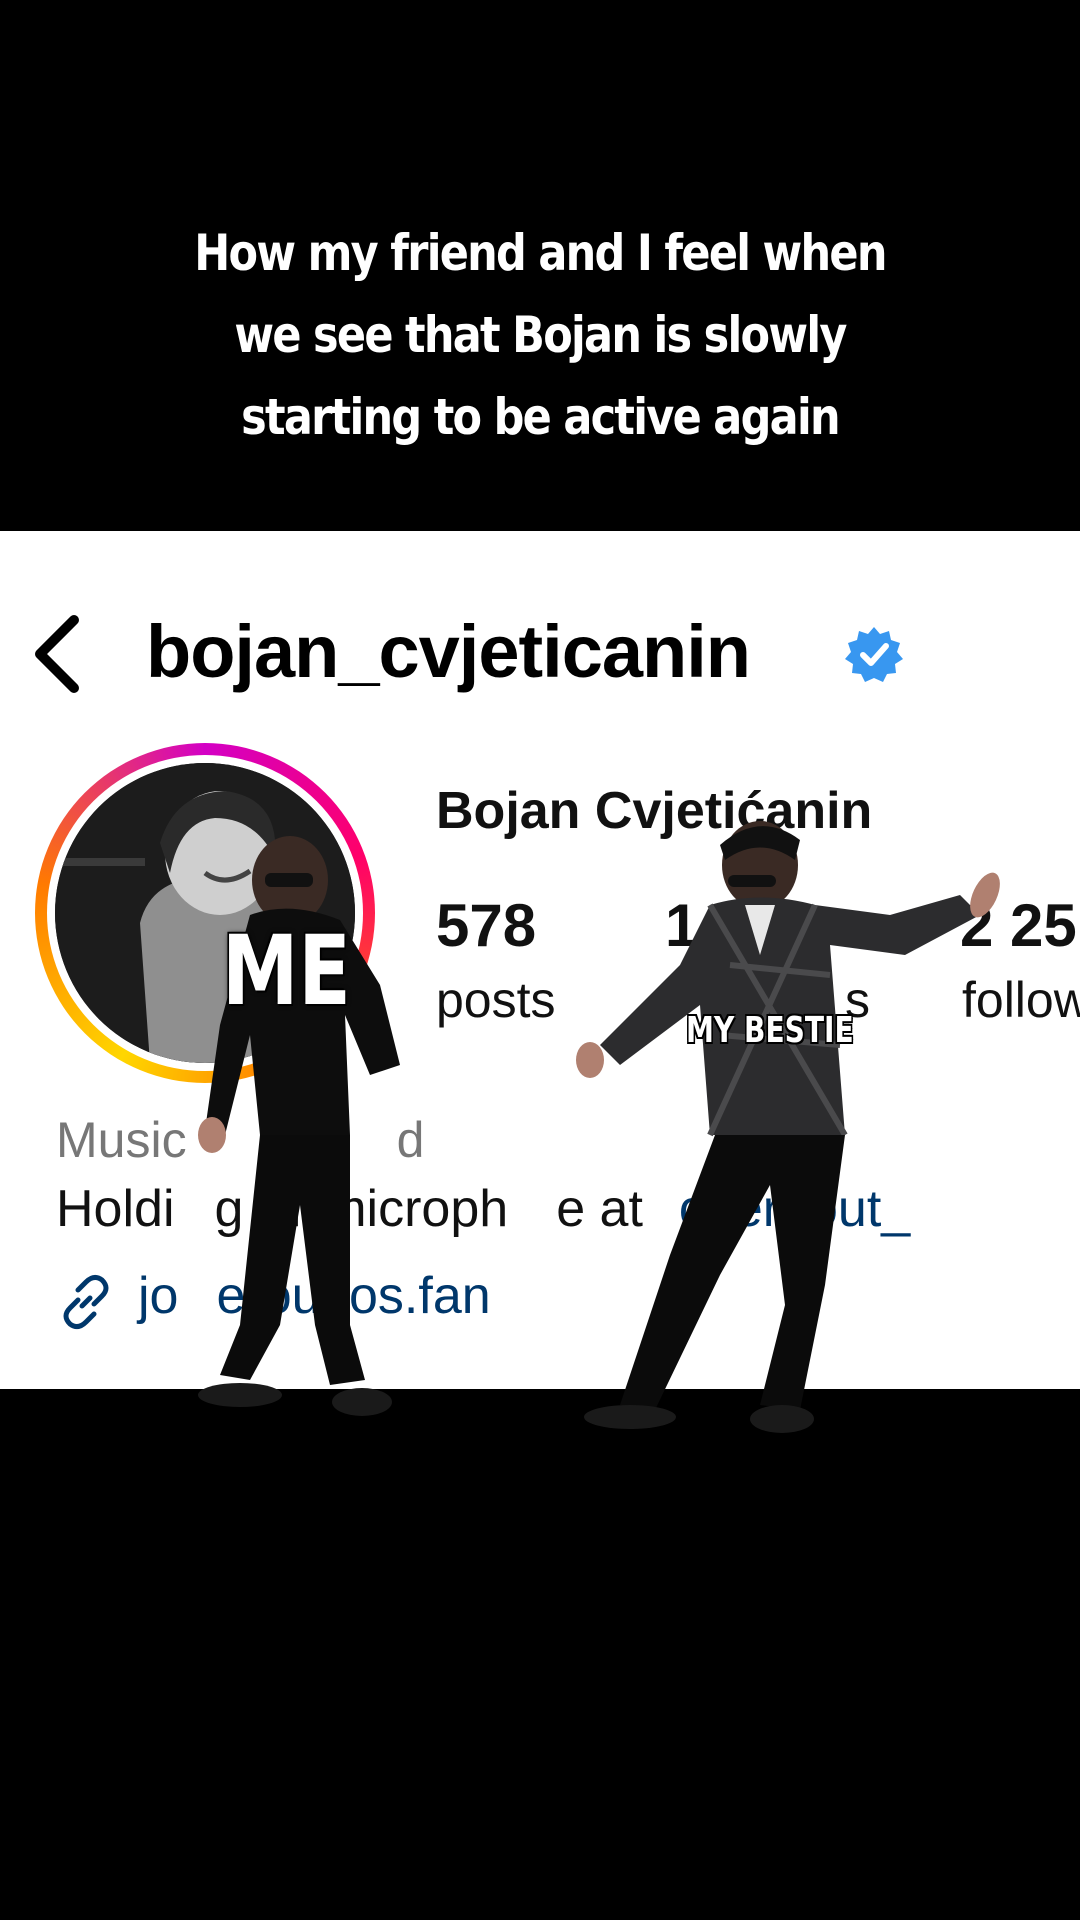 Image resolution: width=1080 pixels, height=1920 pixels. What do you see at coordinates (286, 971) in the screenshot?
I see `overlay-label-me: ME` at bounding box center [286, 971].